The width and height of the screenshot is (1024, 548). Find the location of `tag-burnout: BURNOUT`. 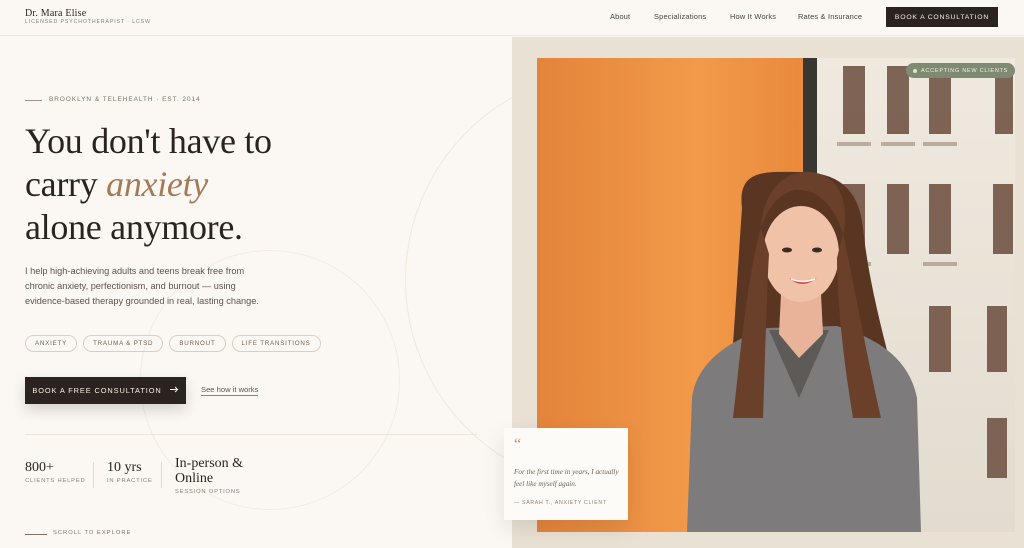

tag-burnout: BURNOUT is located at coordinates (197, 343).